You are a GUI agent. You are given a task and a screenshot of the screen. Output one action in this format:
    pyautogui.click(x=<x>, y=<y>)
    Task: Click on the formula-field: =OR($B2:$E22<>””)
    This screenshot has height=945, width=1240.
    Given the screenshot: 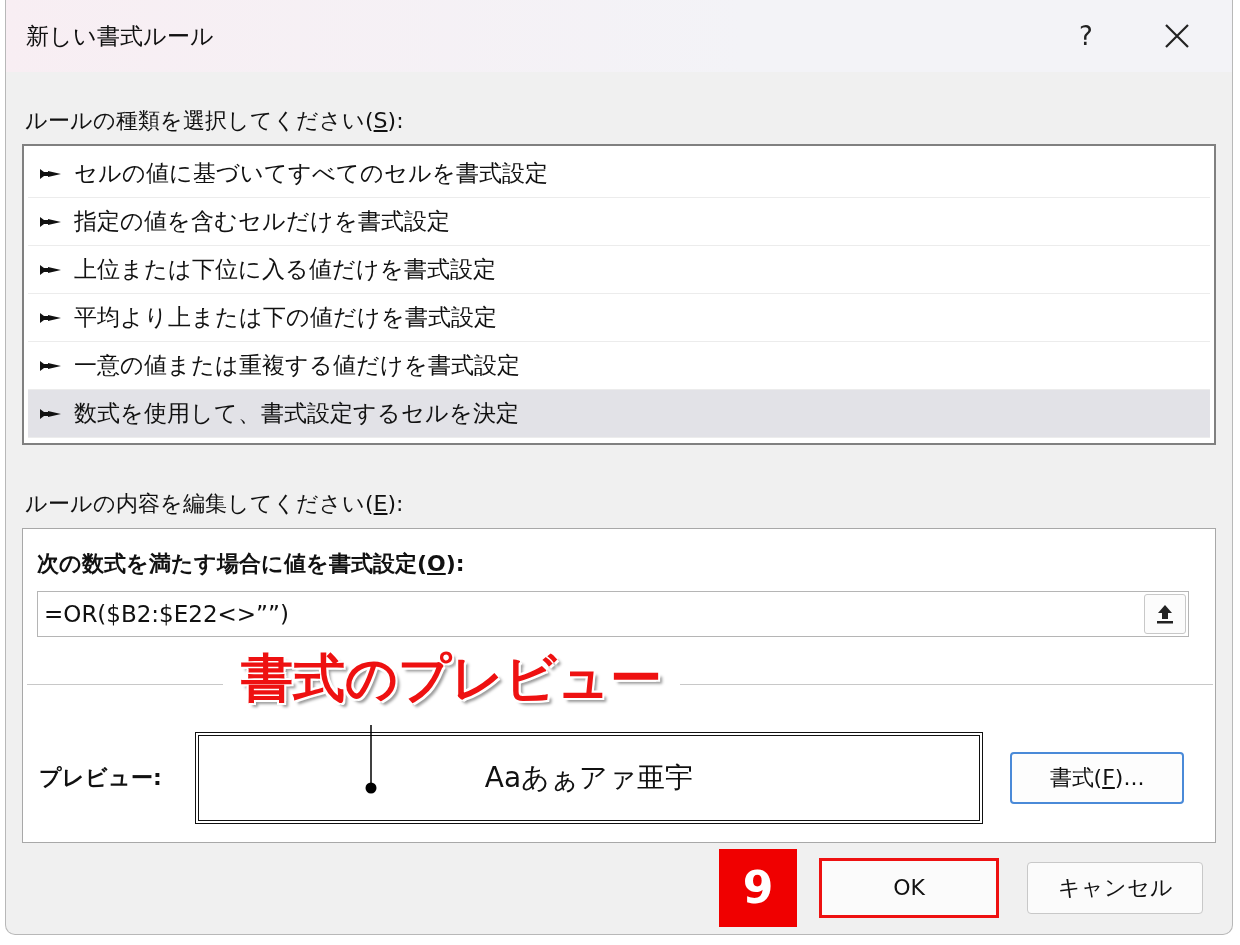 What is the action you would take?
    pyautogui.click(x=613, y=614)
    